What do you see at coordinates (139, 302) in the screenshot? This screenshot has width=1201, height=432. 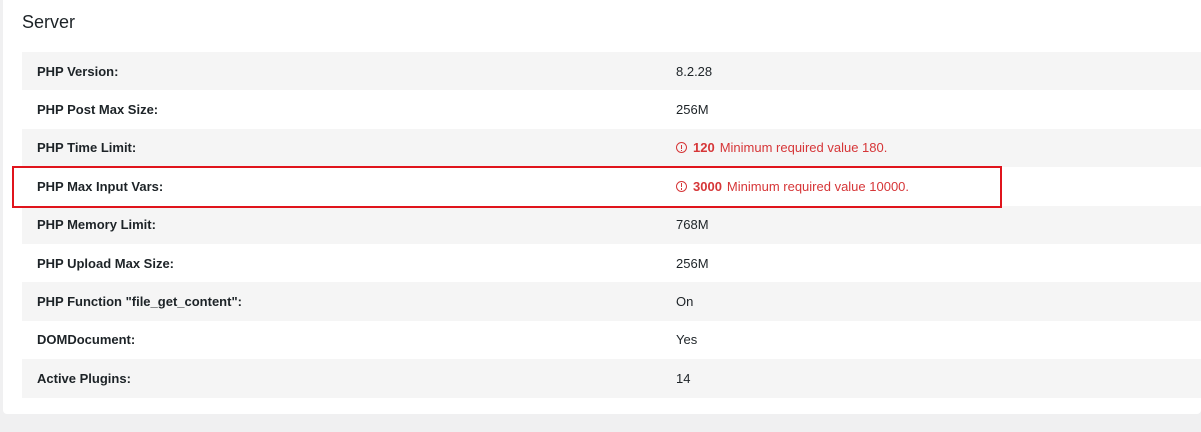 I see `row-label: PHP Function "file_get_content":` at bounding box center [139, 302].